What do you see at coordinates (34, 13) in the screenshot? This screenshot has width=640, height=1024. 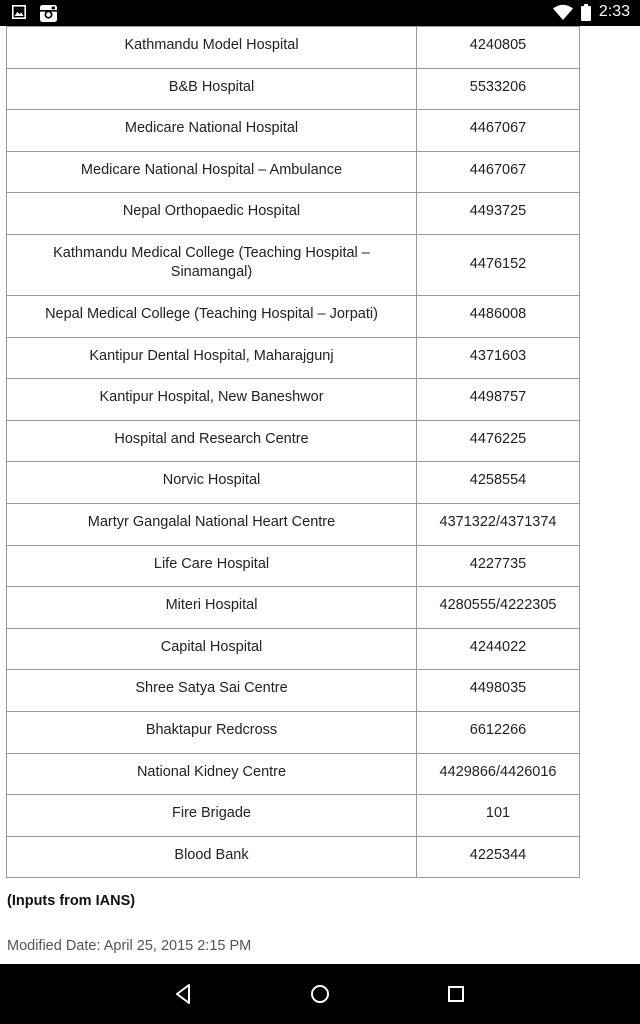 I see `notification-icons` at bounding box center [34, 13].